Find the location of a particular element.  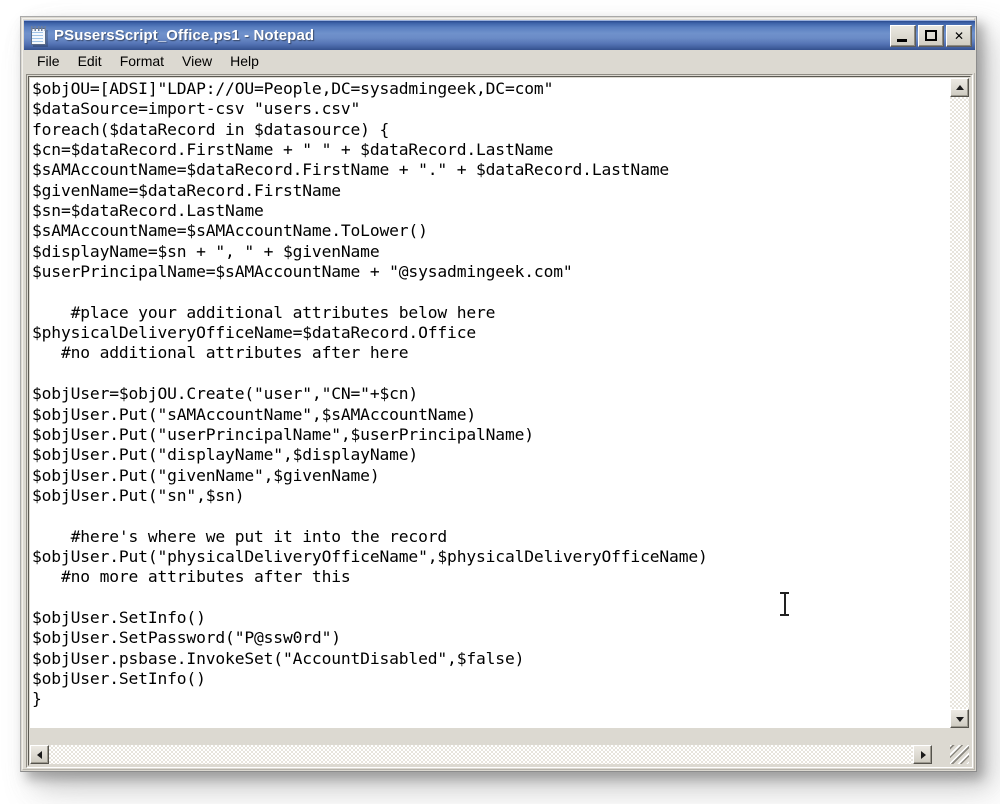

scroll-up-arrow-icon is located at coordinates (959, 87).